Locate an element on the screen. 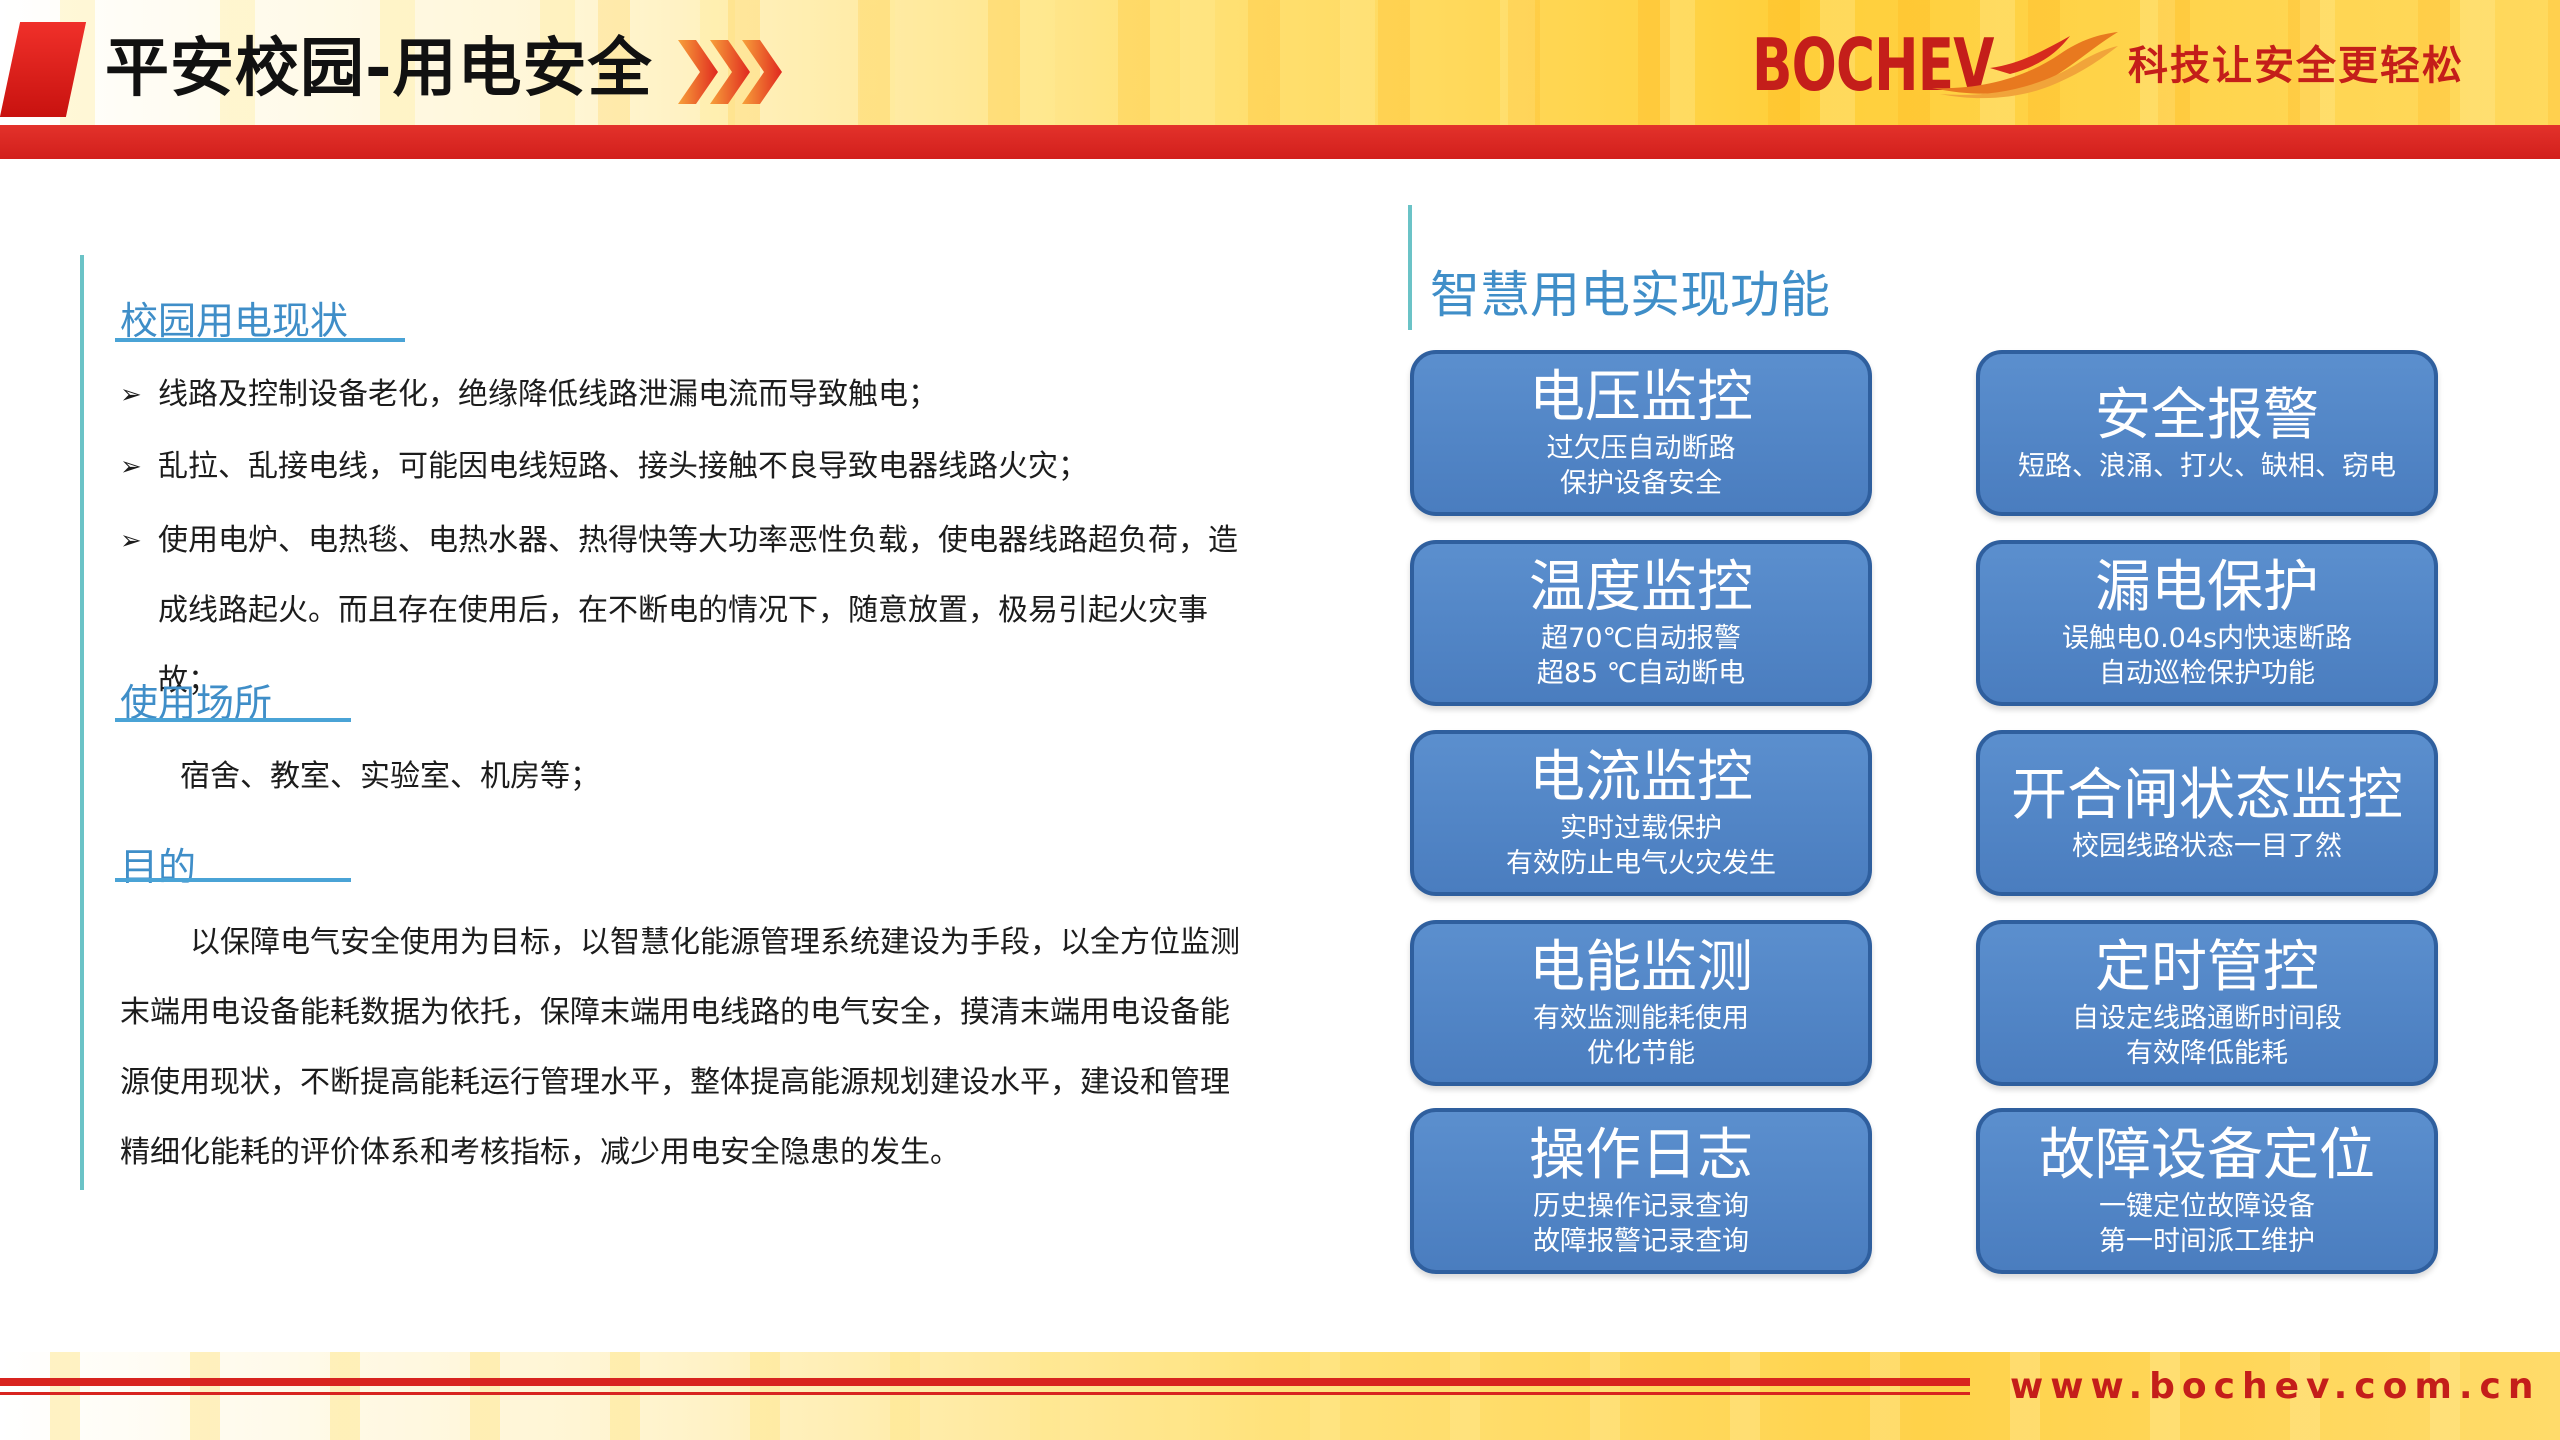  places-underline is located at coordinates (233, 720).